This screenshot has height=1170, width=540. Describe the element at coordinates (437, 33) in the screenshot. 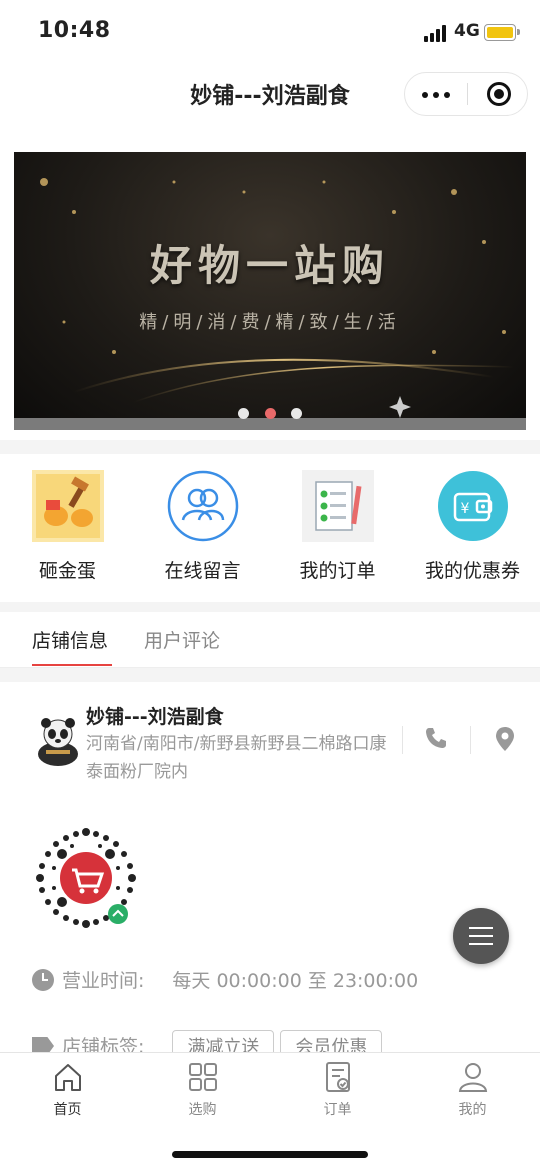

I see `signal-icon` at that location.